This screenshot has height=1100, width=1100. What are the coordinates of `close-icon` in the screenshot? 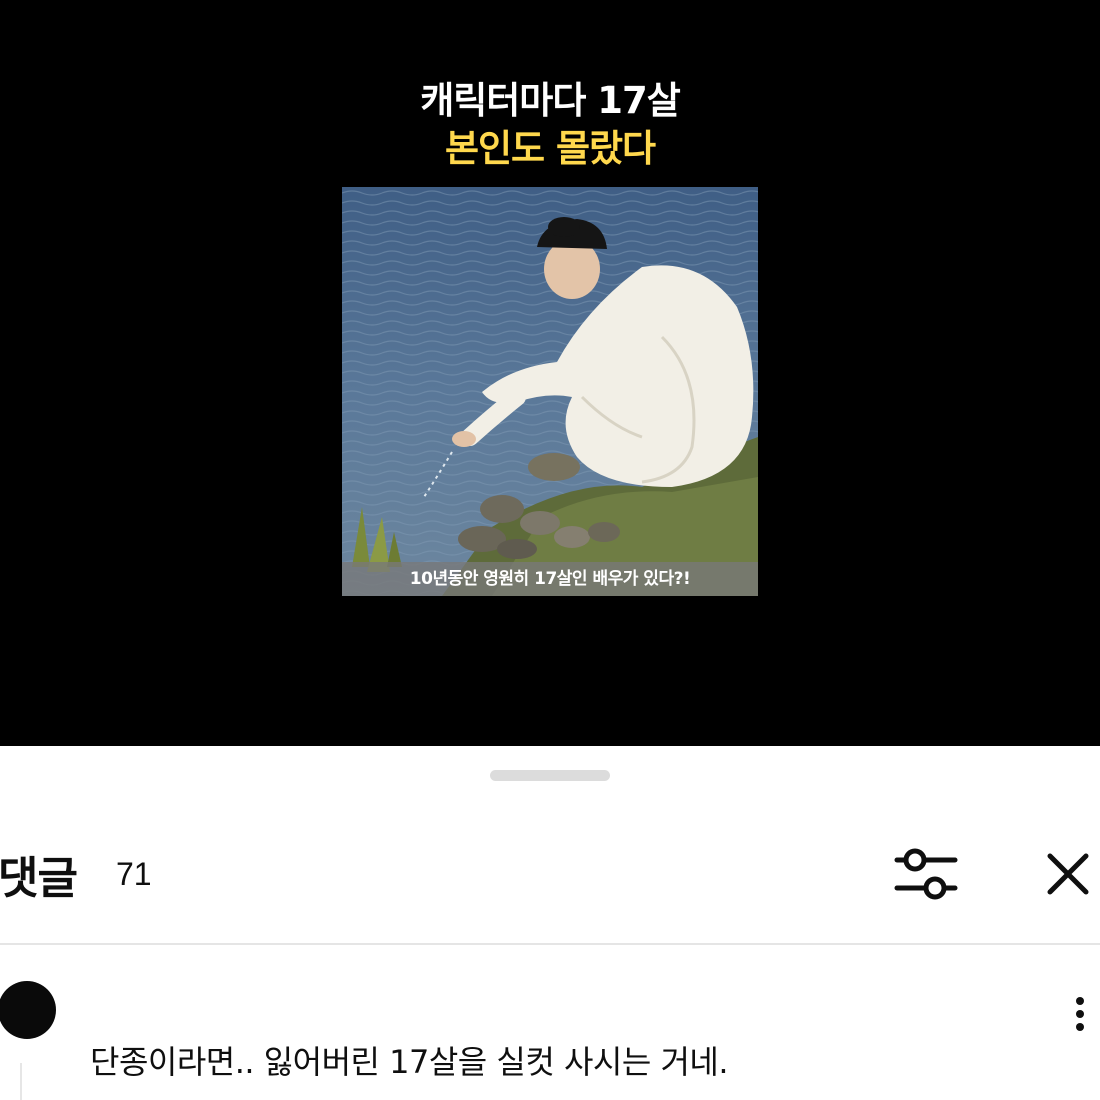 It's located at (1068, 874).